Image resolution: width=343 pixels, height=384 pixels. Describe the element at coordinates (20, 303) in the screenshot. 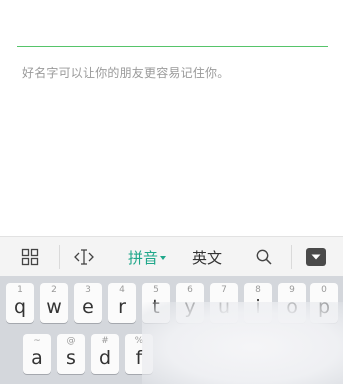

I see `key-q: 1 q` at that location.